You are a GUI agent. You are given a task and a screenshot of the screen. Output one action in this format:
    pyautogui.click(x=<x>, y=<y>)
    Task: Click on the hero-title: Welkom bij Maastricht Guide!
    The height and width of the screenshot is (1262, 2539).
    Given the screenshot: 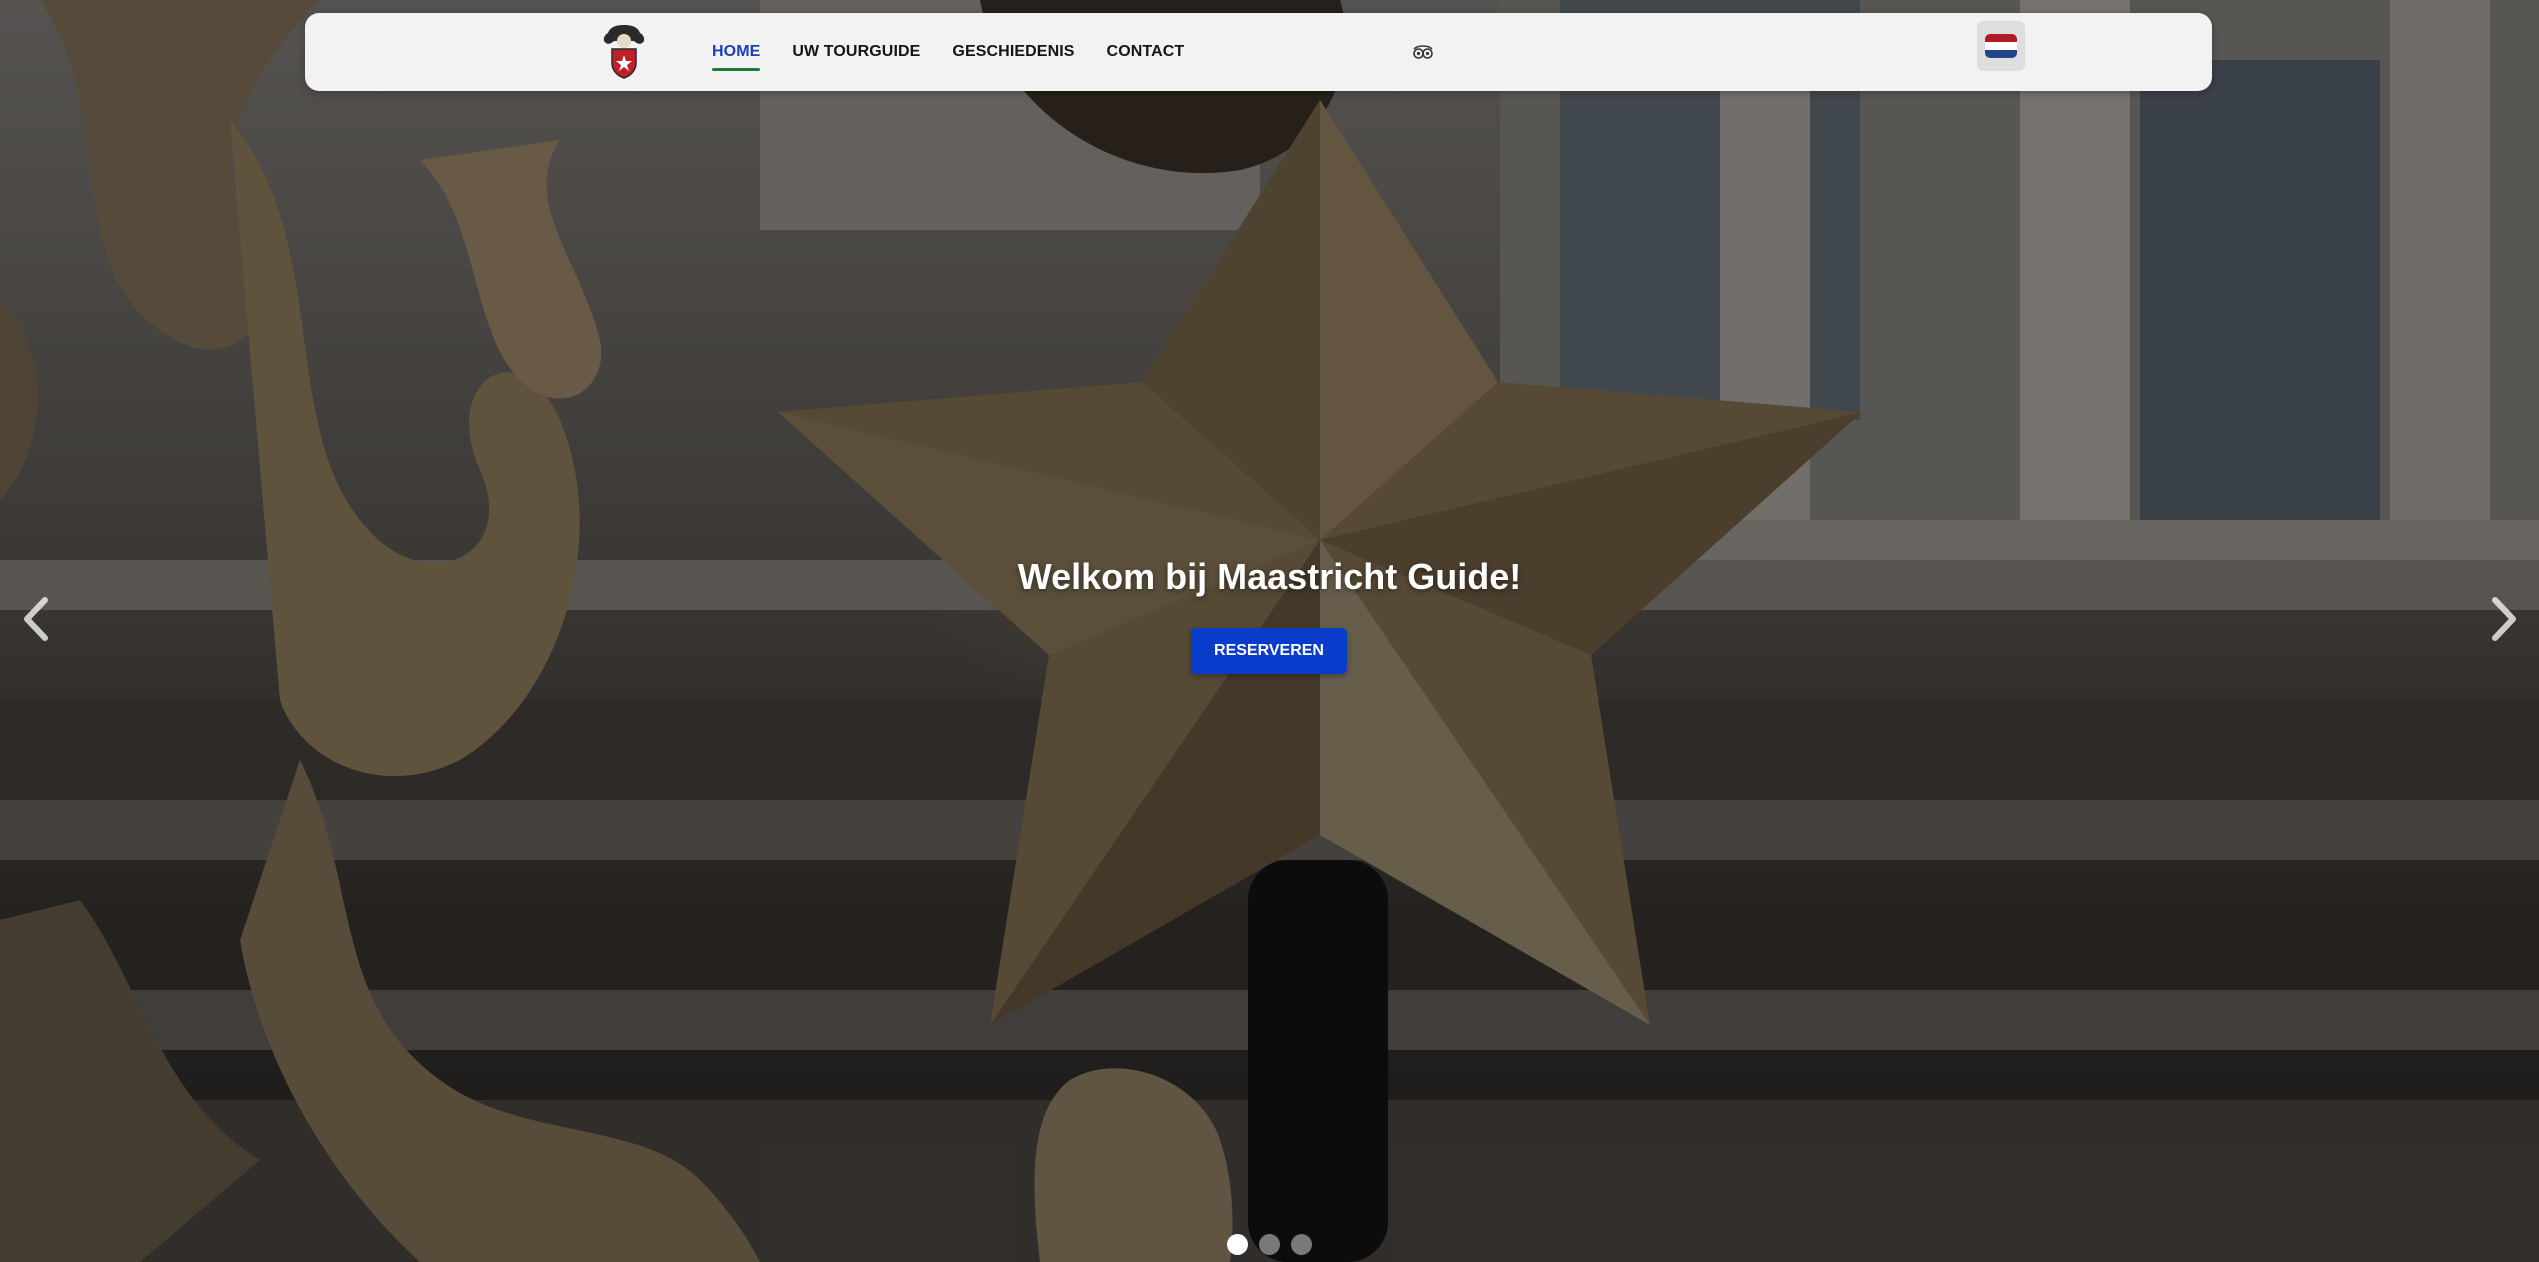 What is the action you would take?
    pyautogui.click(x=1269, y=576)
    